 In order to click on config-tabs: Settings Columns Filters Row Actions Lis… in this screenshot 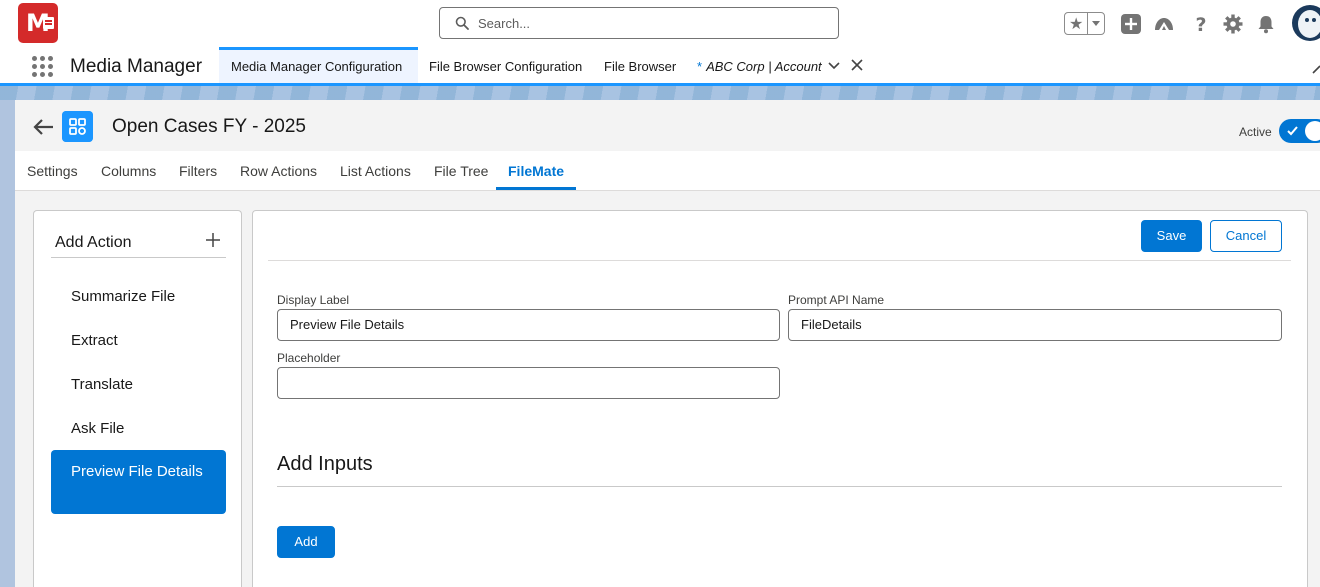, I will do `click(667, 171)`.